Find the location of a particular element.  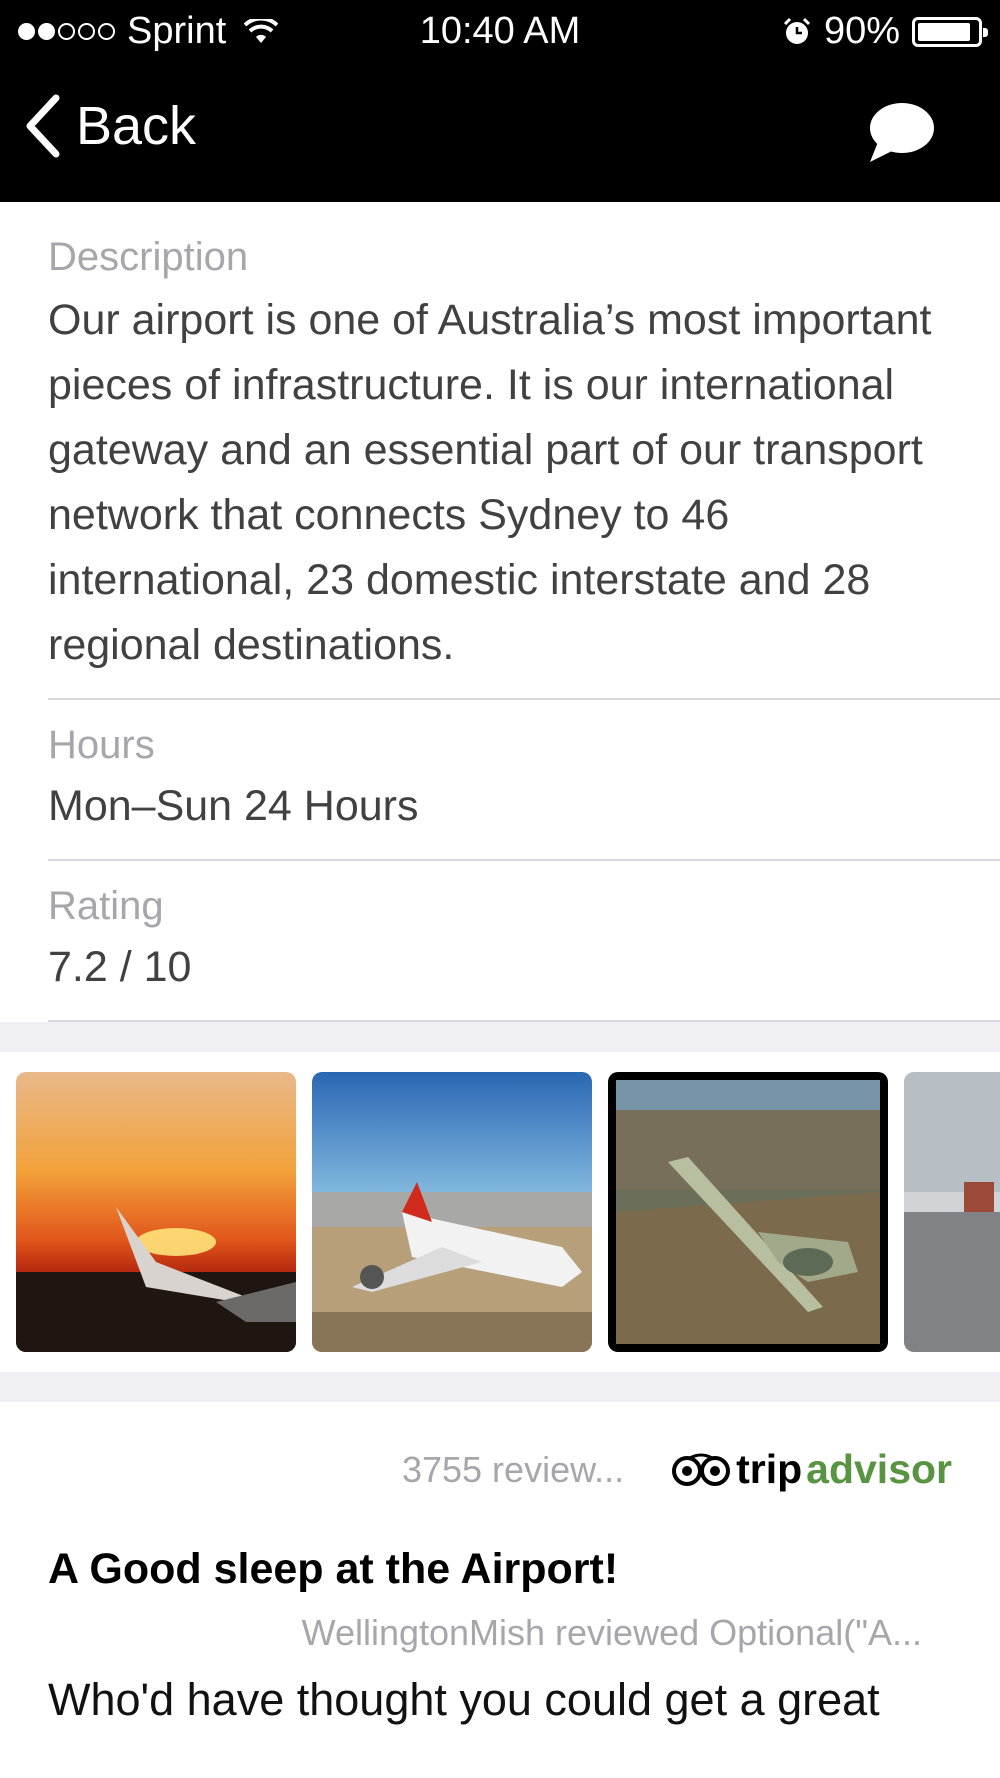

tripadvisor-logo-trip: trip is located at coordinates (769, 1469).